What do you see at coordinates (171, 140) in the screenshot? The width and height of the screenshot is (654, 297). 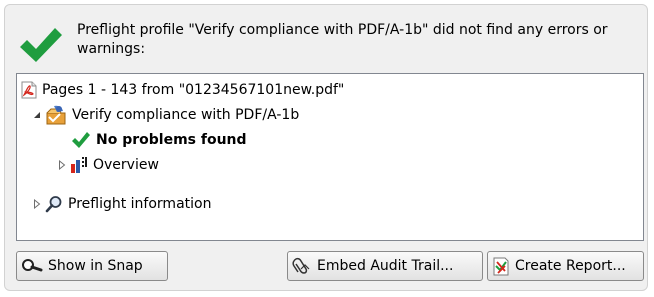 I see `tree-item-label: No problems found` at bounding box center [171, 140].